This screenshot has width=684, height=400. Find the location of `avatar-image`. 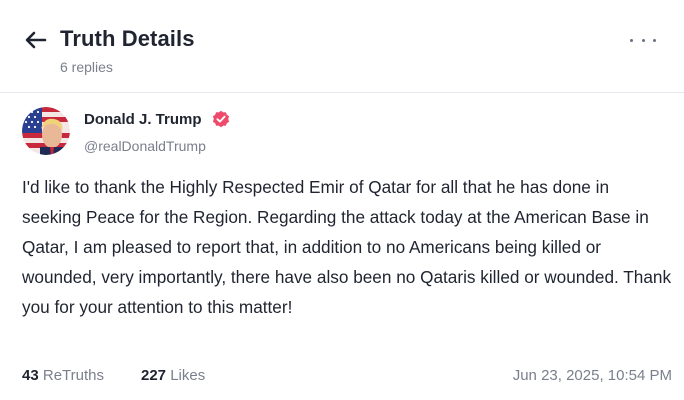

avatar-image is located at coordinates (46, 131).